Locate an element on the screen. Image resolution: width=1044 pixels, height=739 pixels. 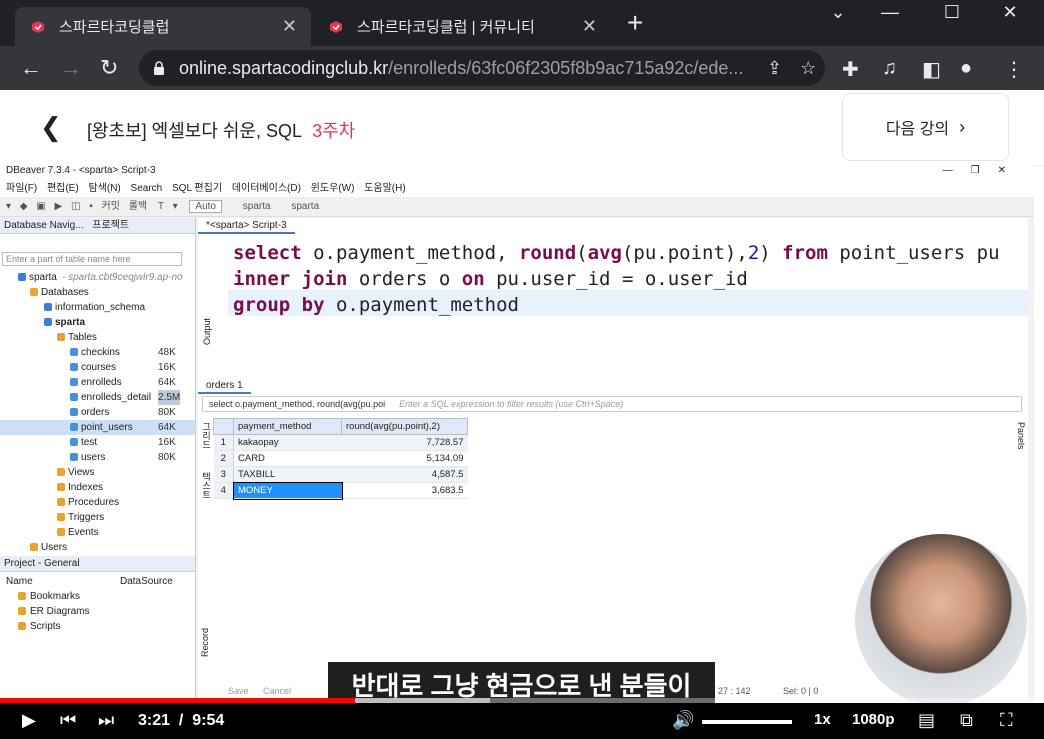
window-close-icon: ✕ is located at coordinates (1010, 12).